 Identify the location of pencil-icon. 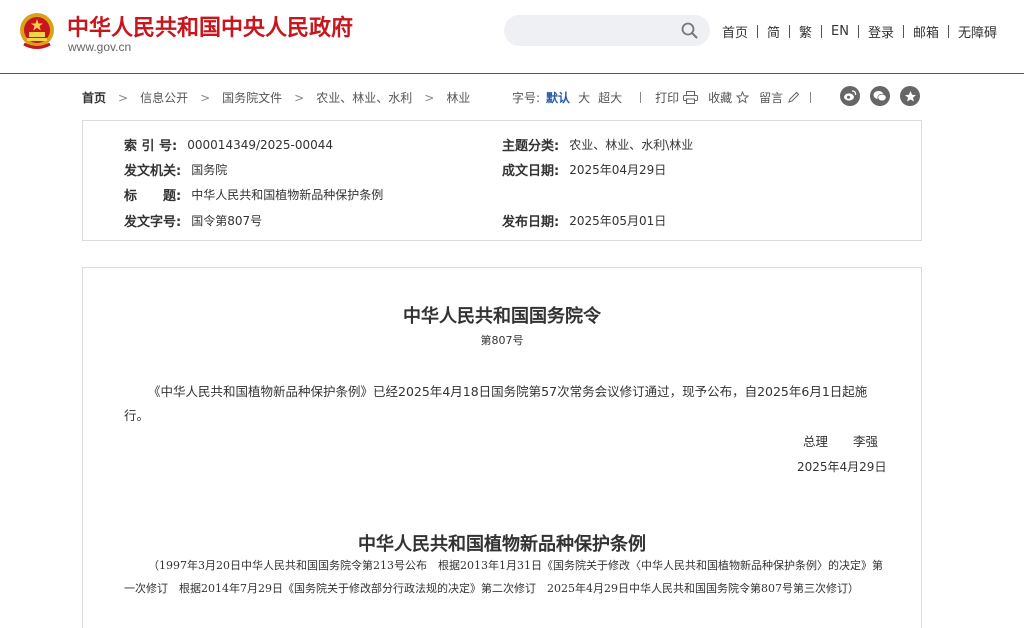
(794, 97).